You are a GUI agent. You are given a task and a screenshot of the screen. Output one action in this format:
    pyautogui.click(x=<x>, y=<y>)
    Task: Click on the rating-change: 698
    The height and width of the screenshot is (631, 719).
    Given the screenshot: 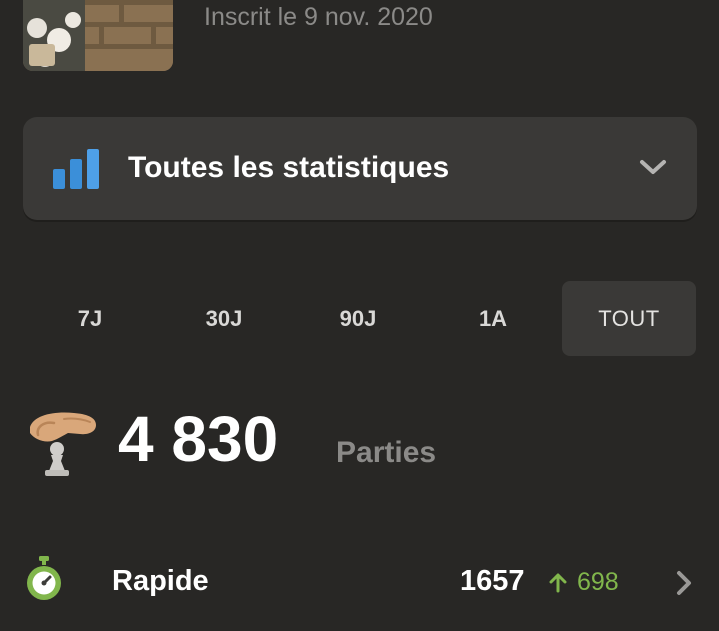 What is the action you would take?
    pyautogui.click(x=598, y=582)
    